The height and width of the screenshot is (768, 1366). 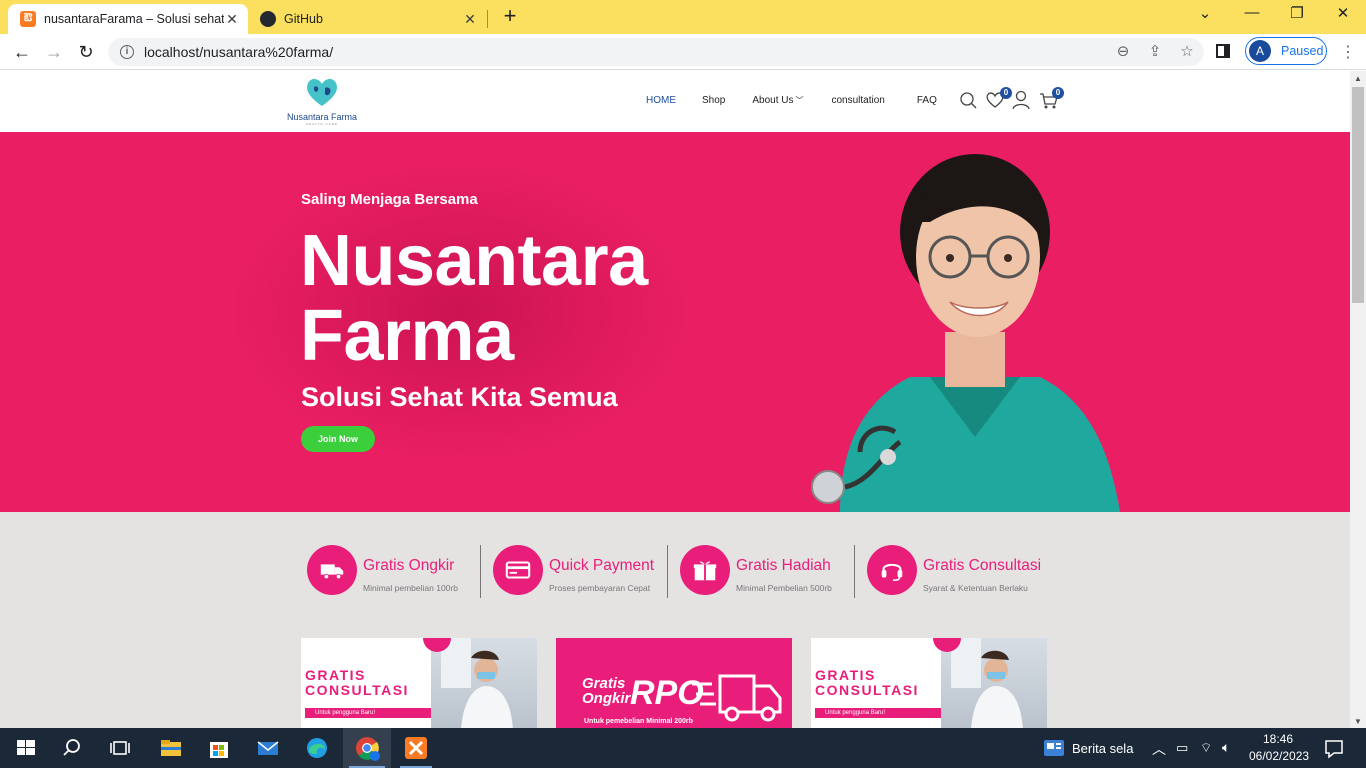 What do you see at coordinates (965, 333) in the screenshot?
I see `nurse-photo` at bounding box center [965, 333].